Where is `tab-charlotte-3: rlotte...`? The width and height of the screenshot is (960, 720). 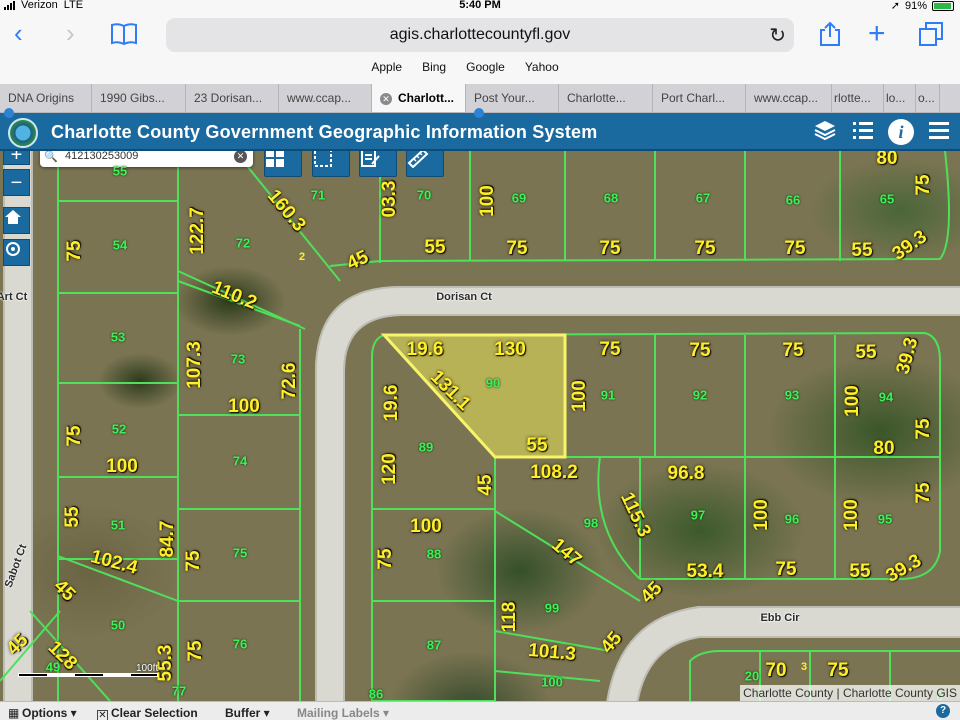 tab-charlotte-3: rlotte... is located at coordinates (858, 98).